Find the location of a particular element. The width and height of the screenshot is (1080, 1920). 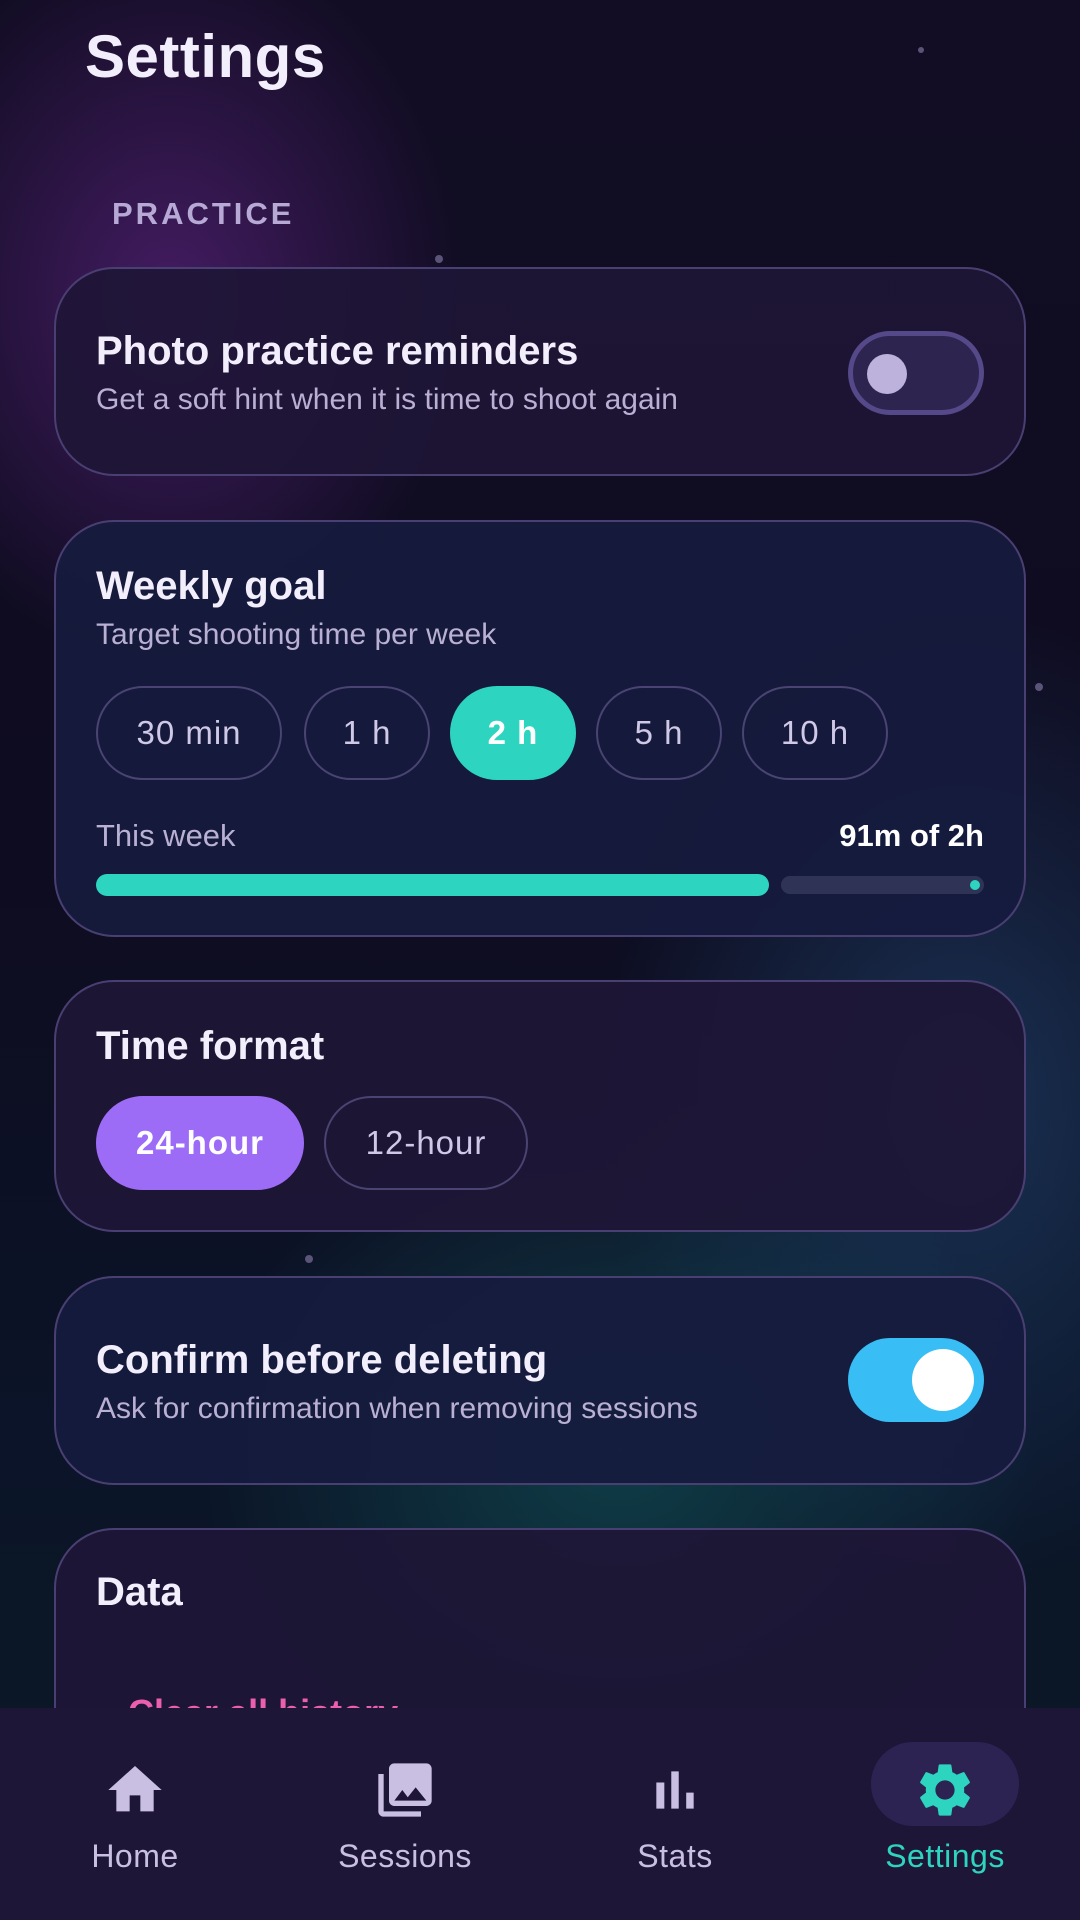

bar-chart-icon is located at coordinates (675, 1790).